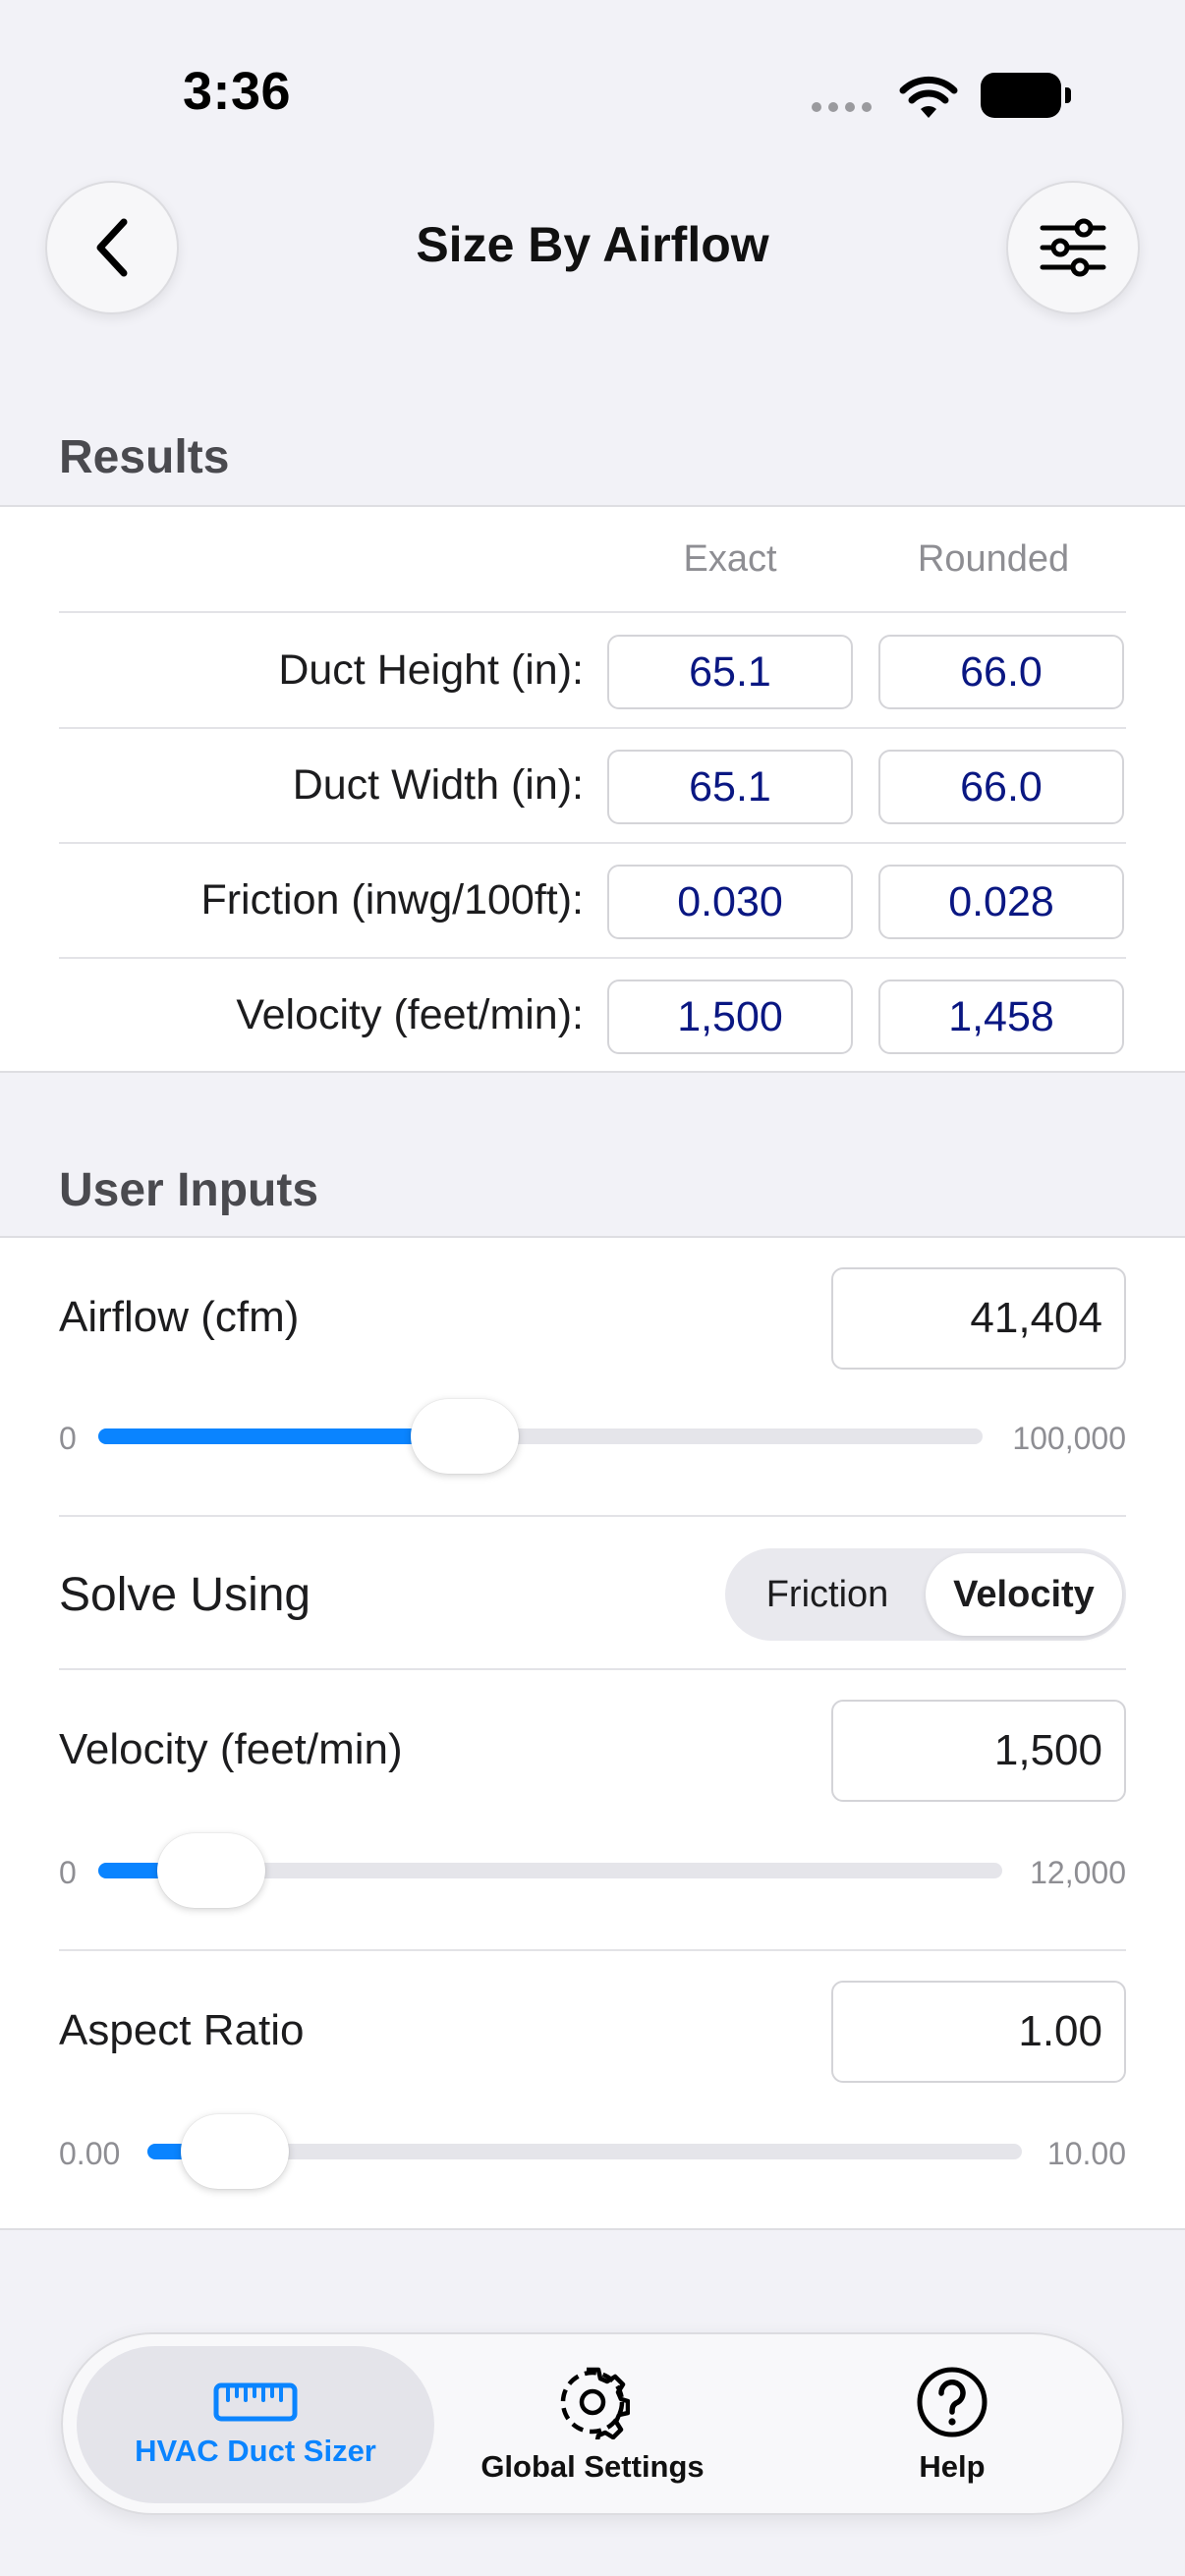 This screenshot has height=2576, width=1185. Describe the element at coordinates (979, 1318) in the screenshot. I see `airflow-input: 41,404` at that location.